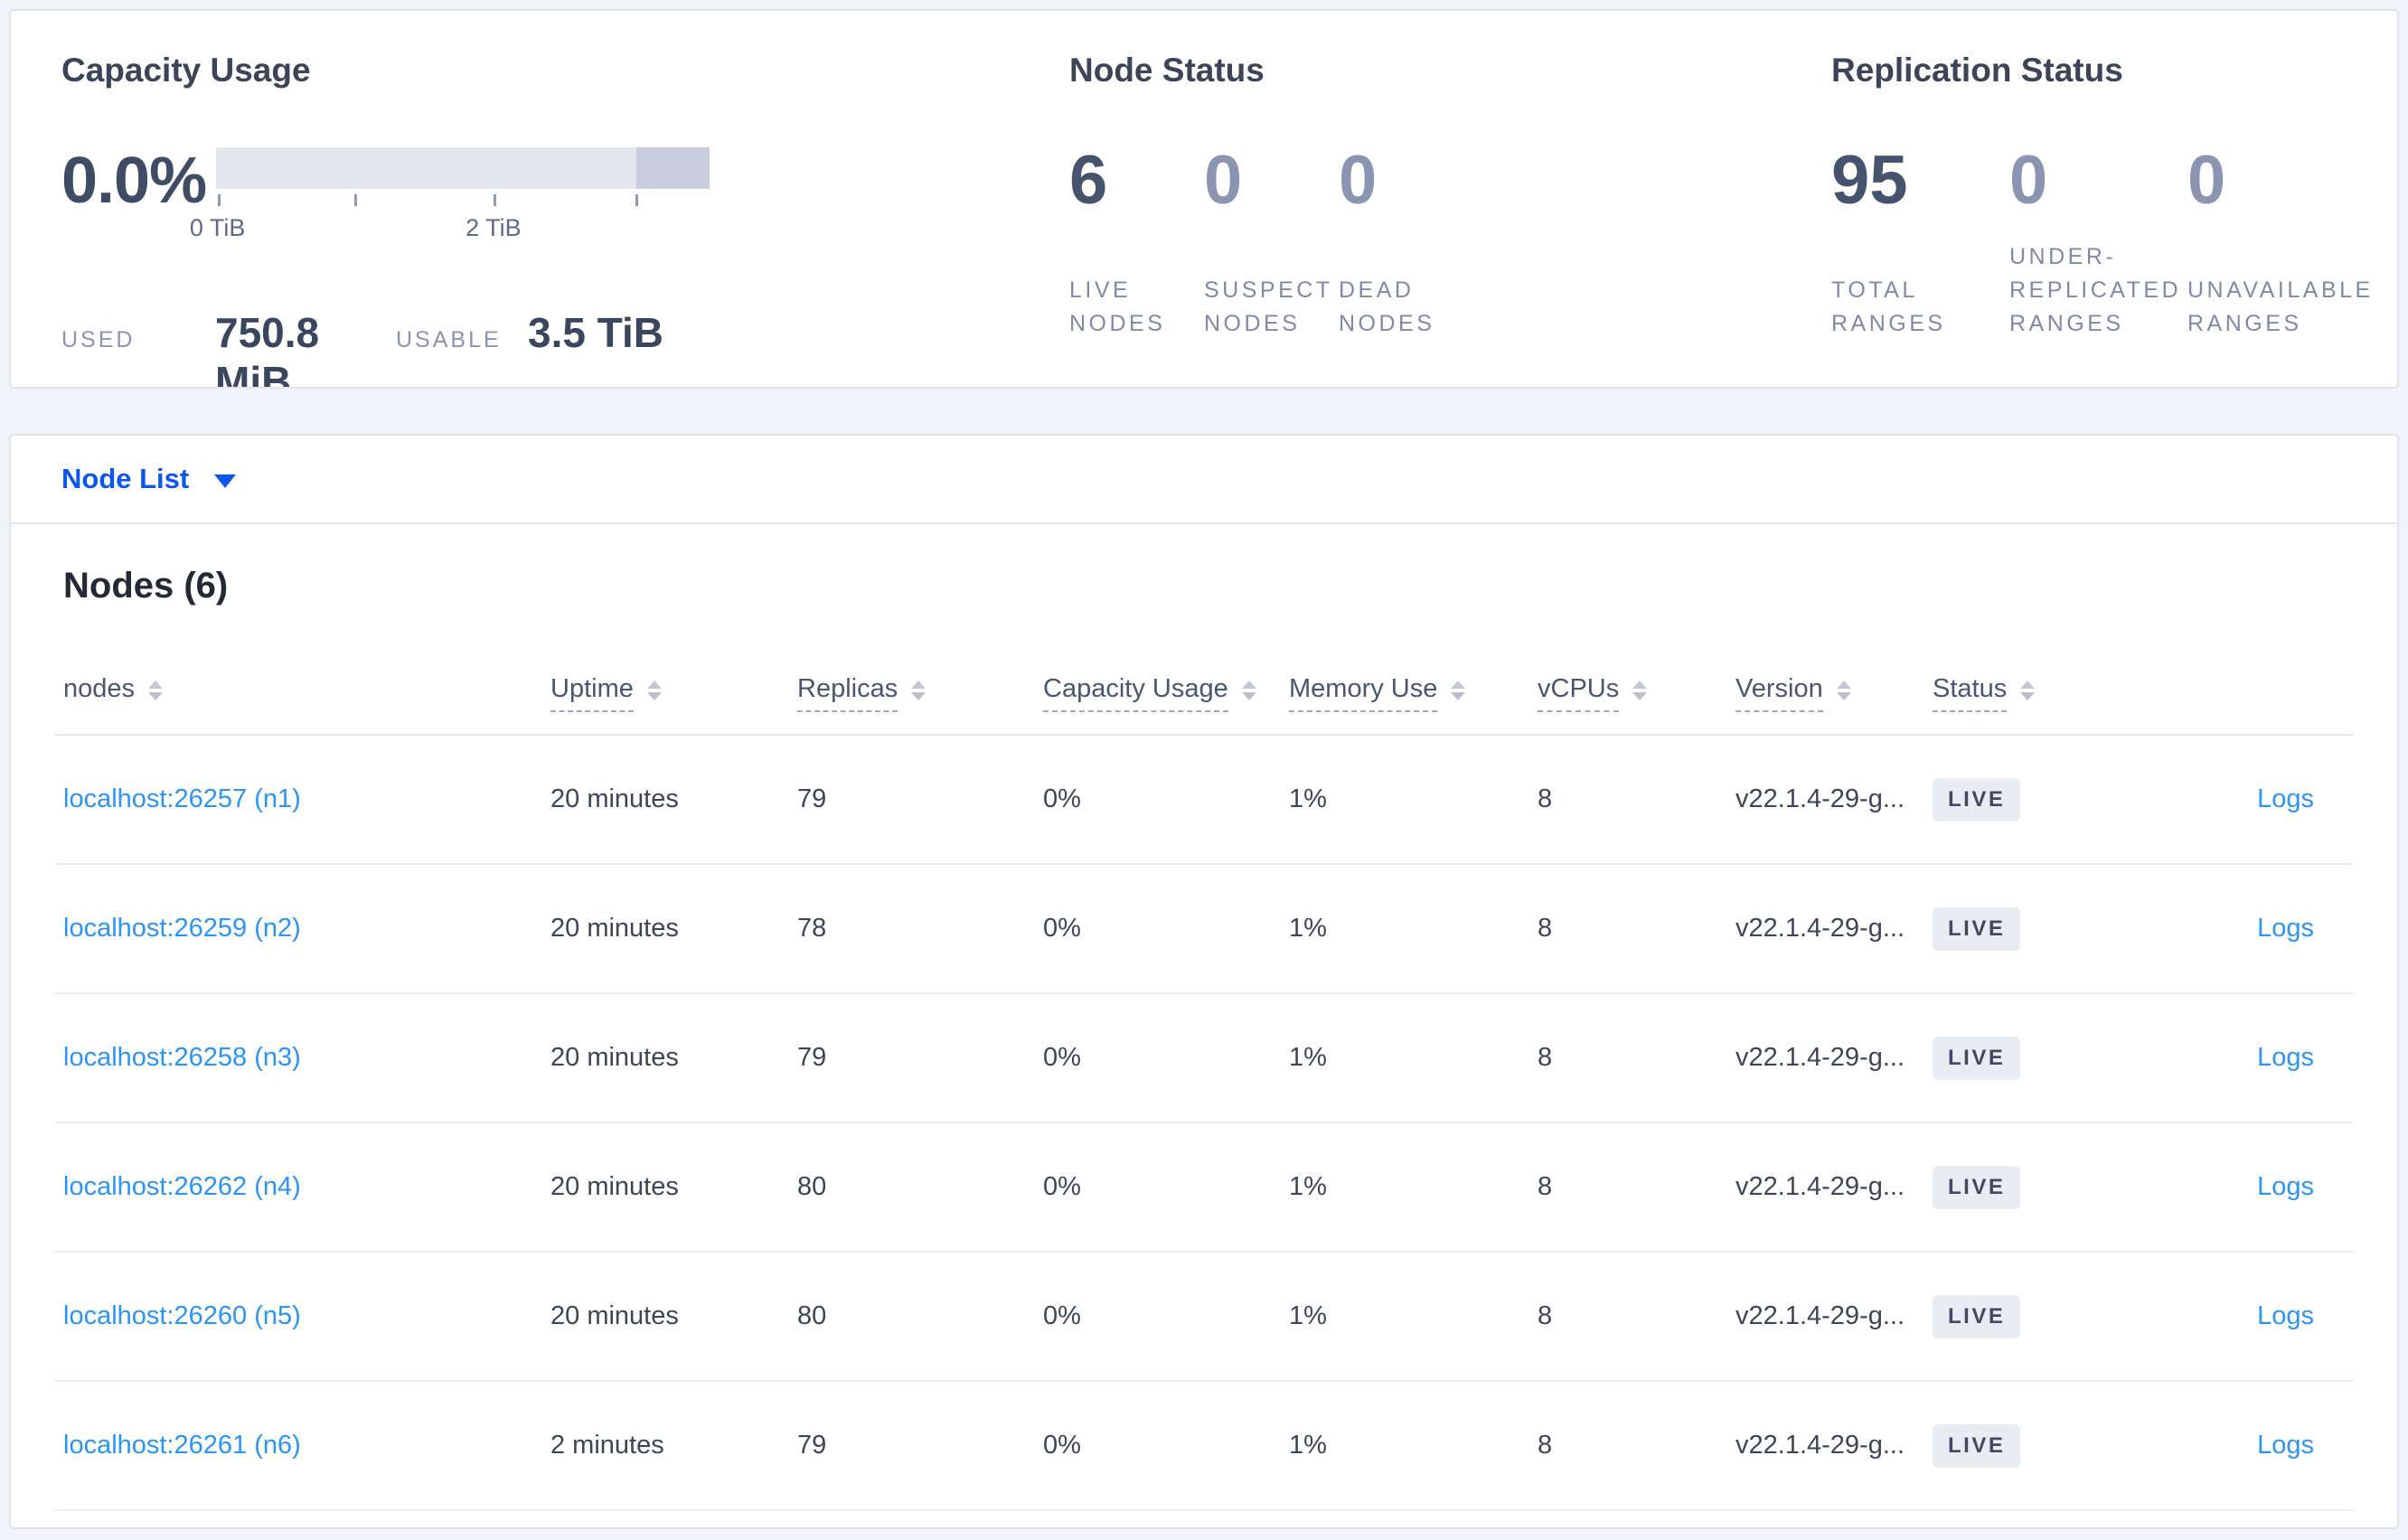  I want to click on node-link: localhost:26261 (n6), so click(182, 1445).